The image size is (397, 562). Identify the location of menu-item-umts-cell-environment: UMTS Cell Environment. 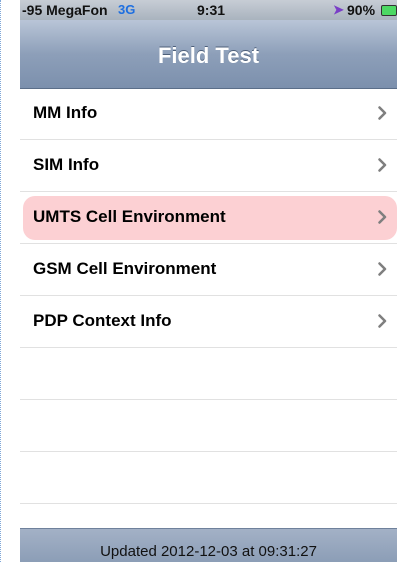
(208, 218).